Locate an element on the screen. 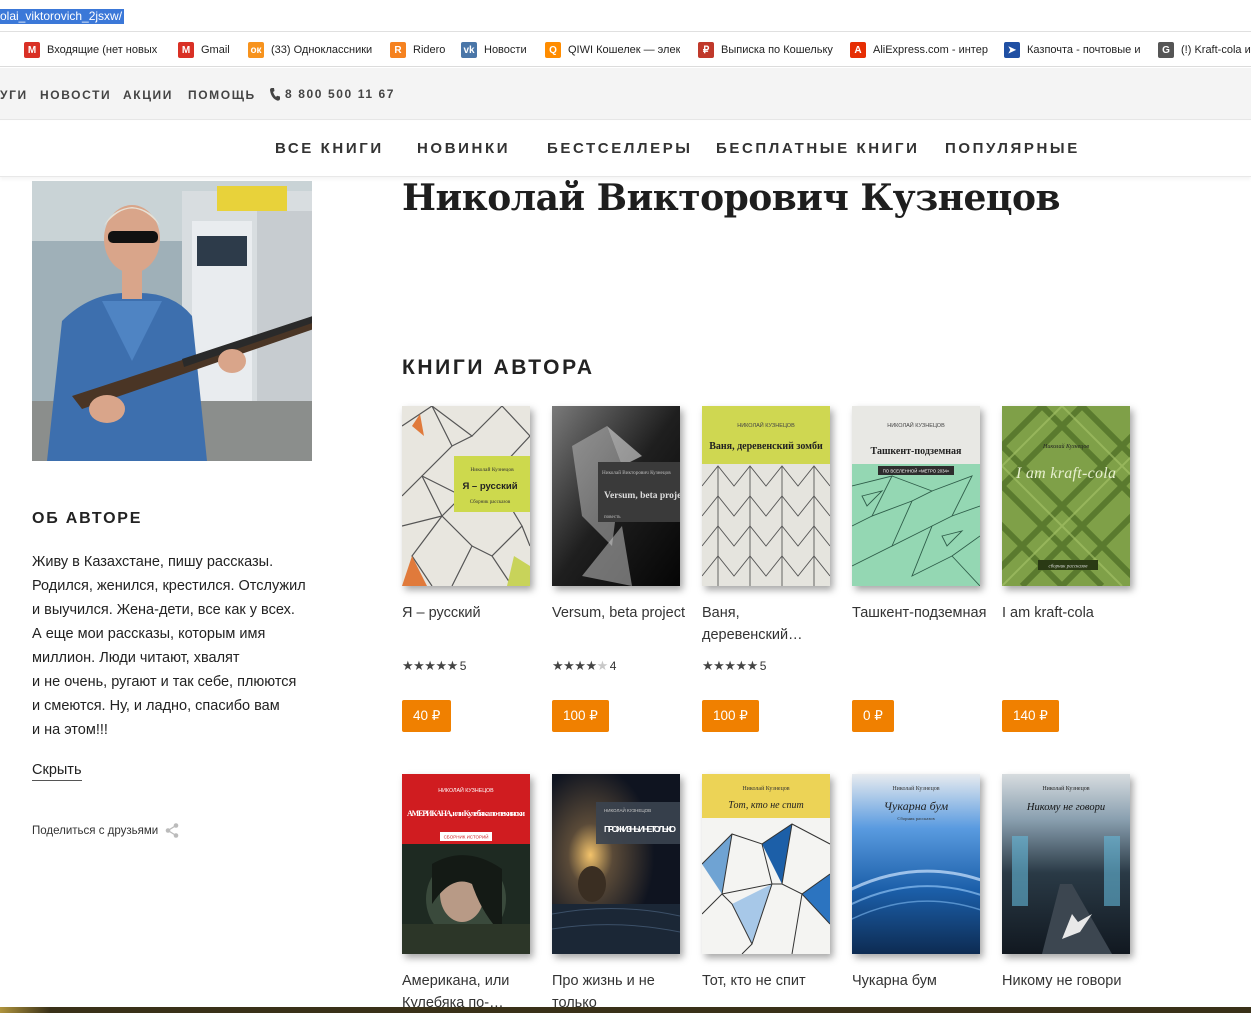 Image resolution: width=1251 pixels, height=1013 pixels. cat-new: НОВИНКИ is located at coordinates (463, 148).